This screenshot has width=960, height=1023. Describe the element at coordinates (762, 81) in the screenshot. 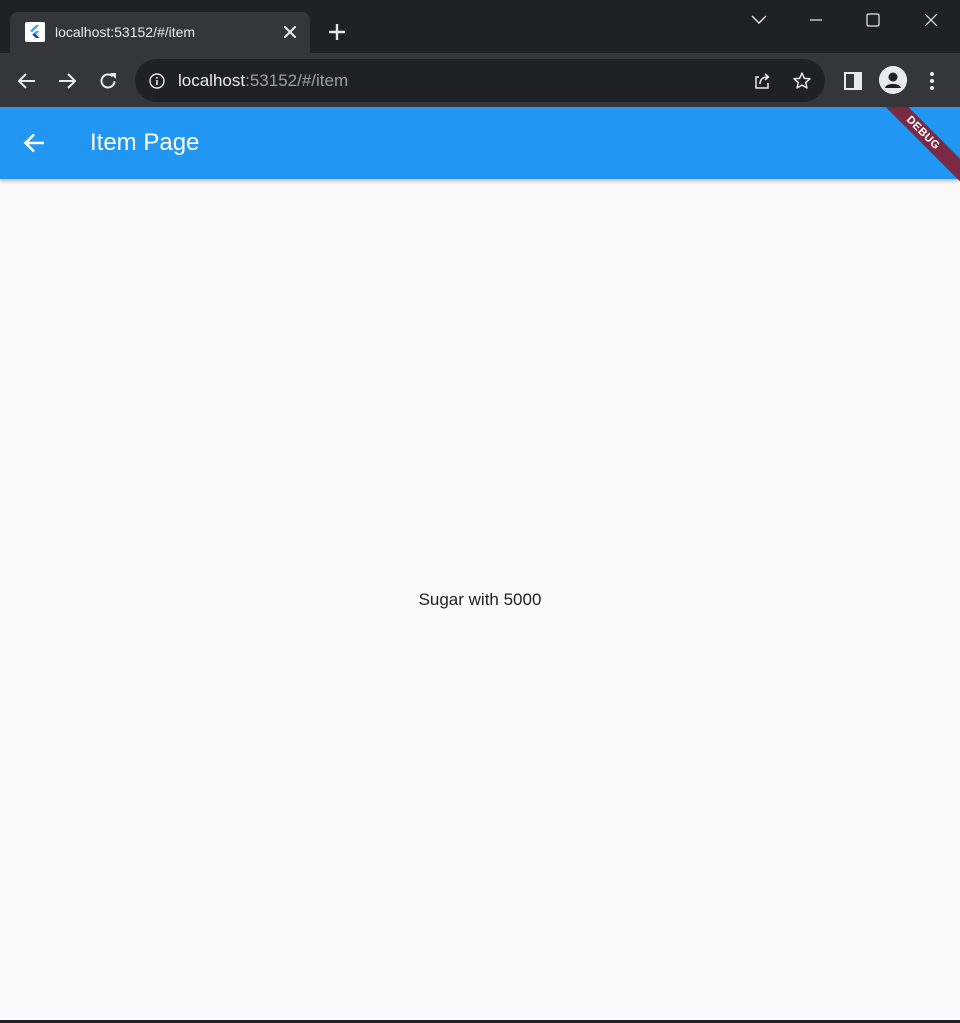

I see `share-icon` at that location.